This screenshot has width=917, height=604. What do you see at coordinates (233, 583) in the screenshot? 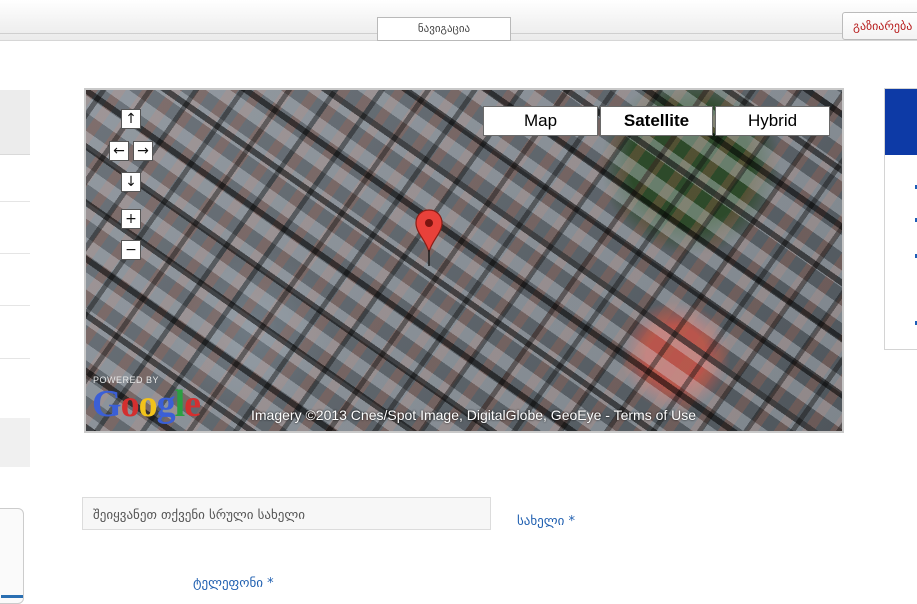
I see `phone-label: ტელეფონი *` at bounding box center [233, 583].